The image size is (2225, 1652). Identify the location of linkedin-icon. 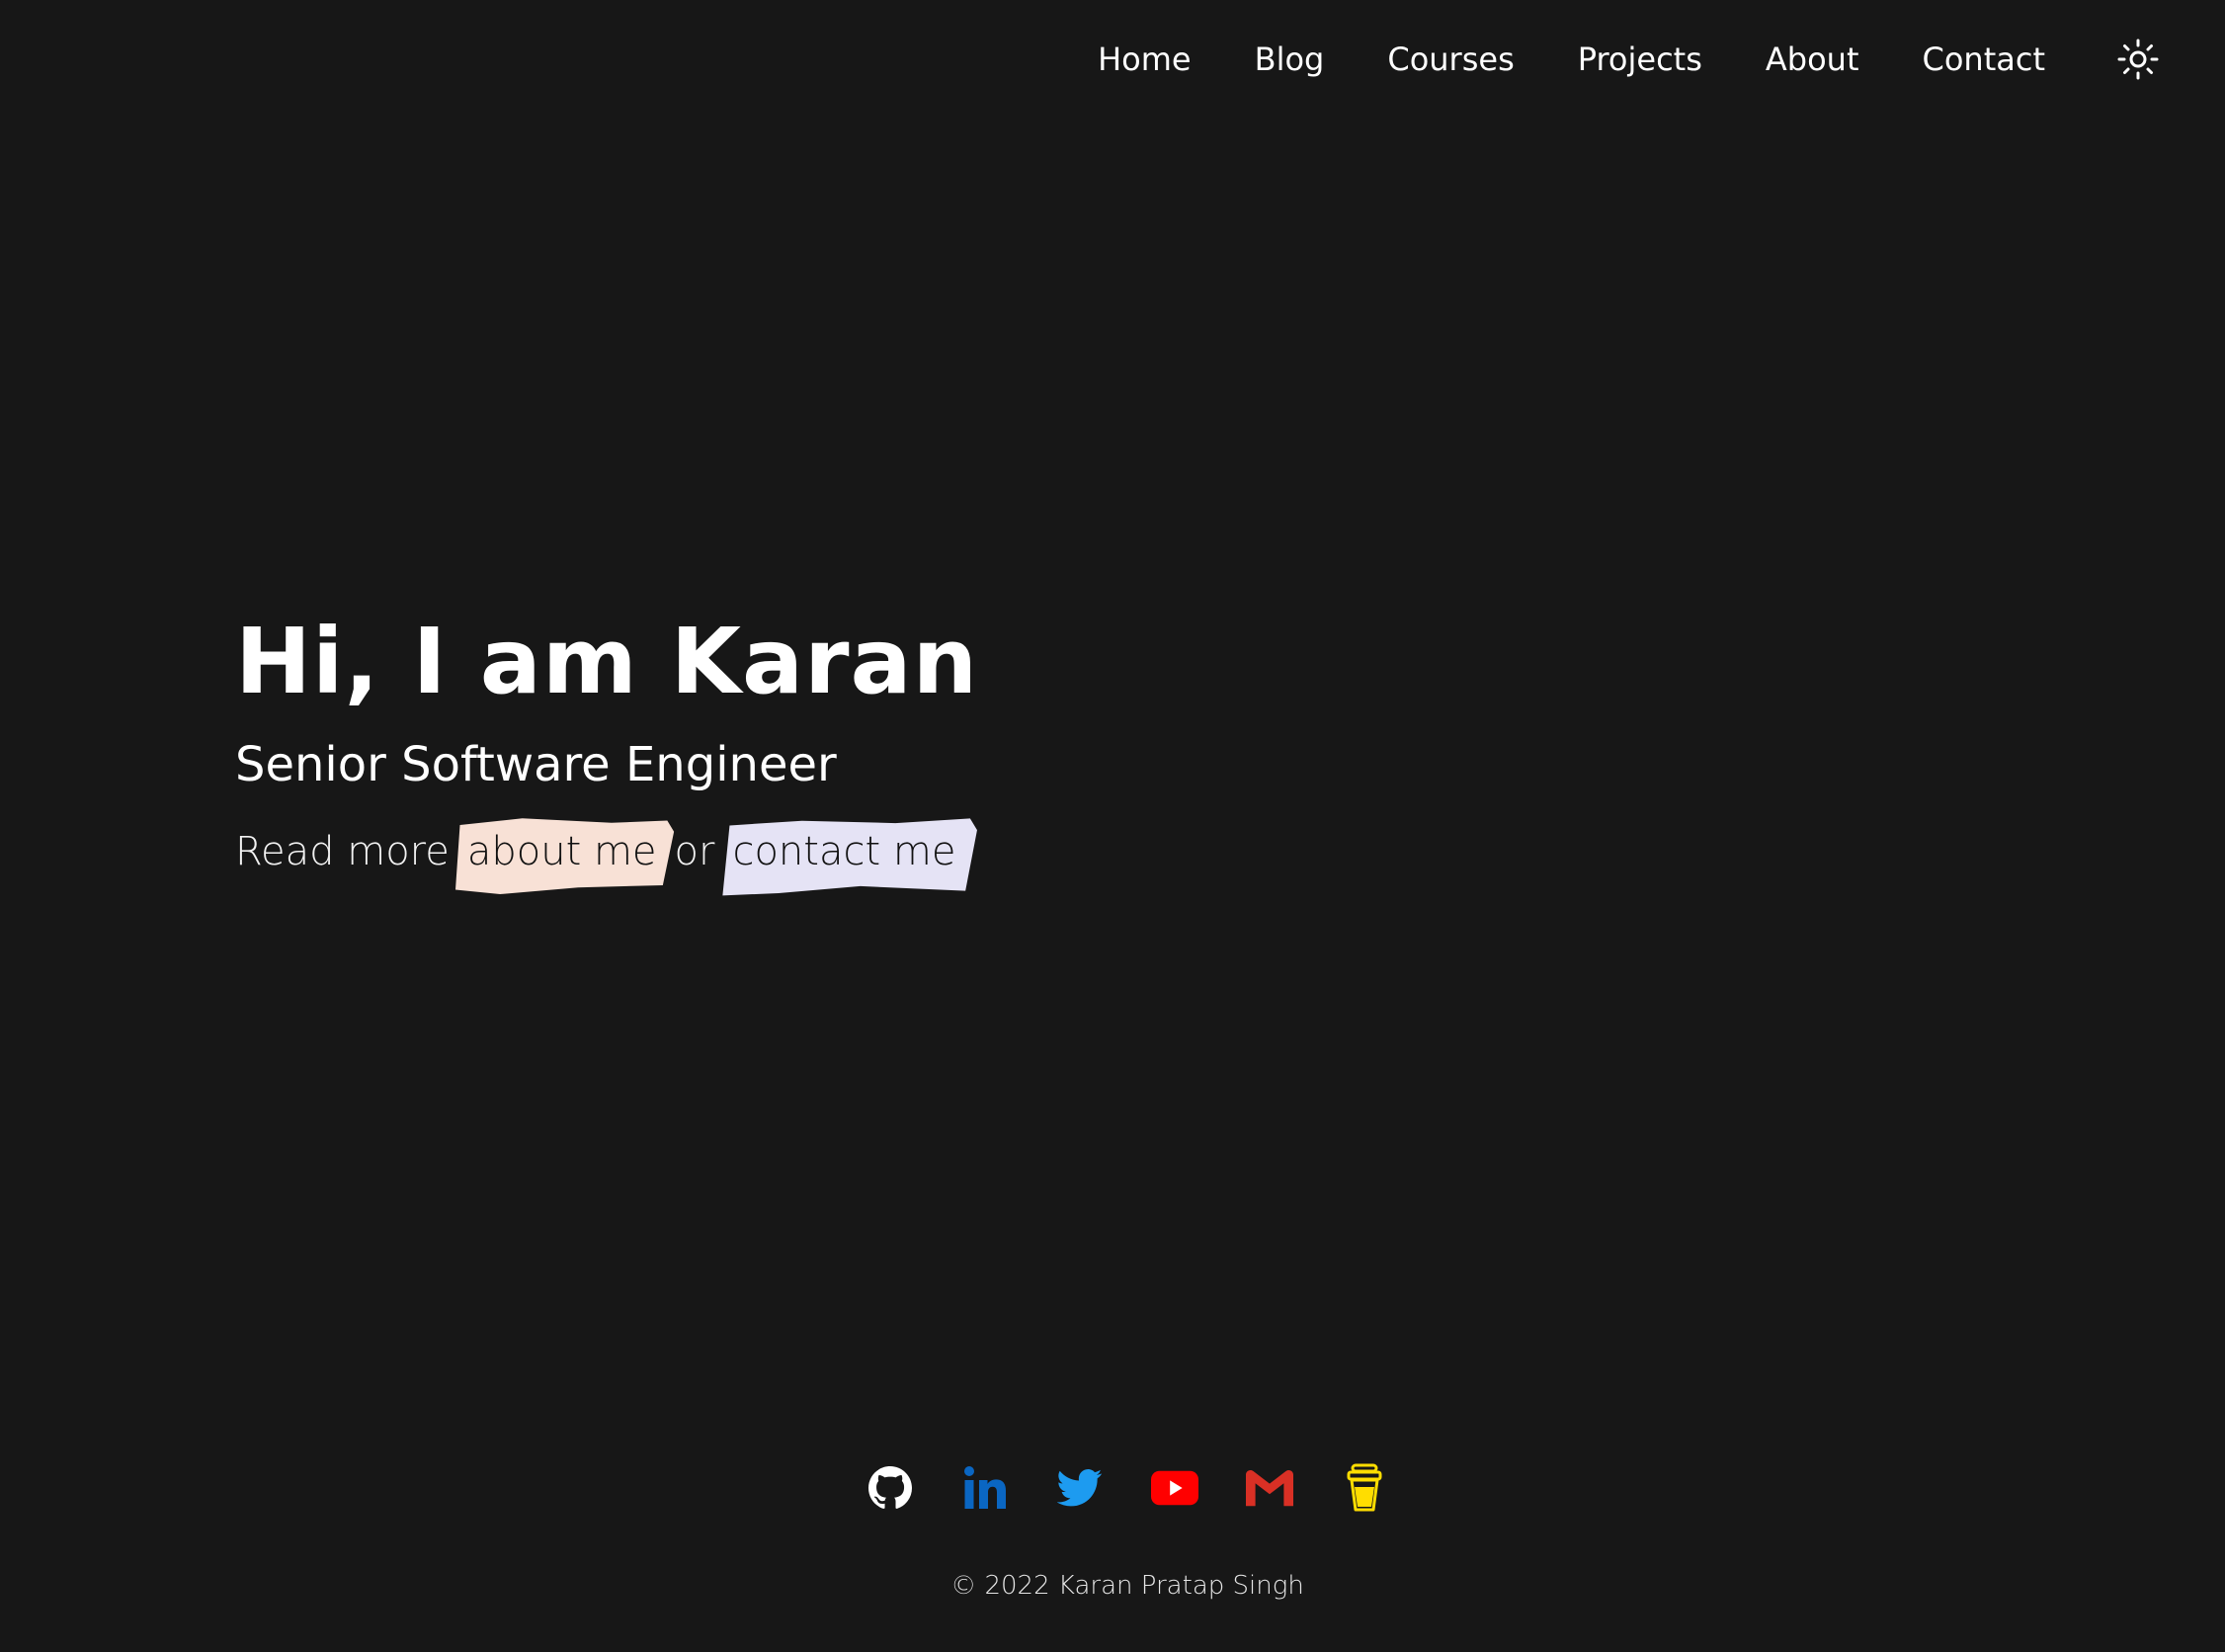
(985, 1487).